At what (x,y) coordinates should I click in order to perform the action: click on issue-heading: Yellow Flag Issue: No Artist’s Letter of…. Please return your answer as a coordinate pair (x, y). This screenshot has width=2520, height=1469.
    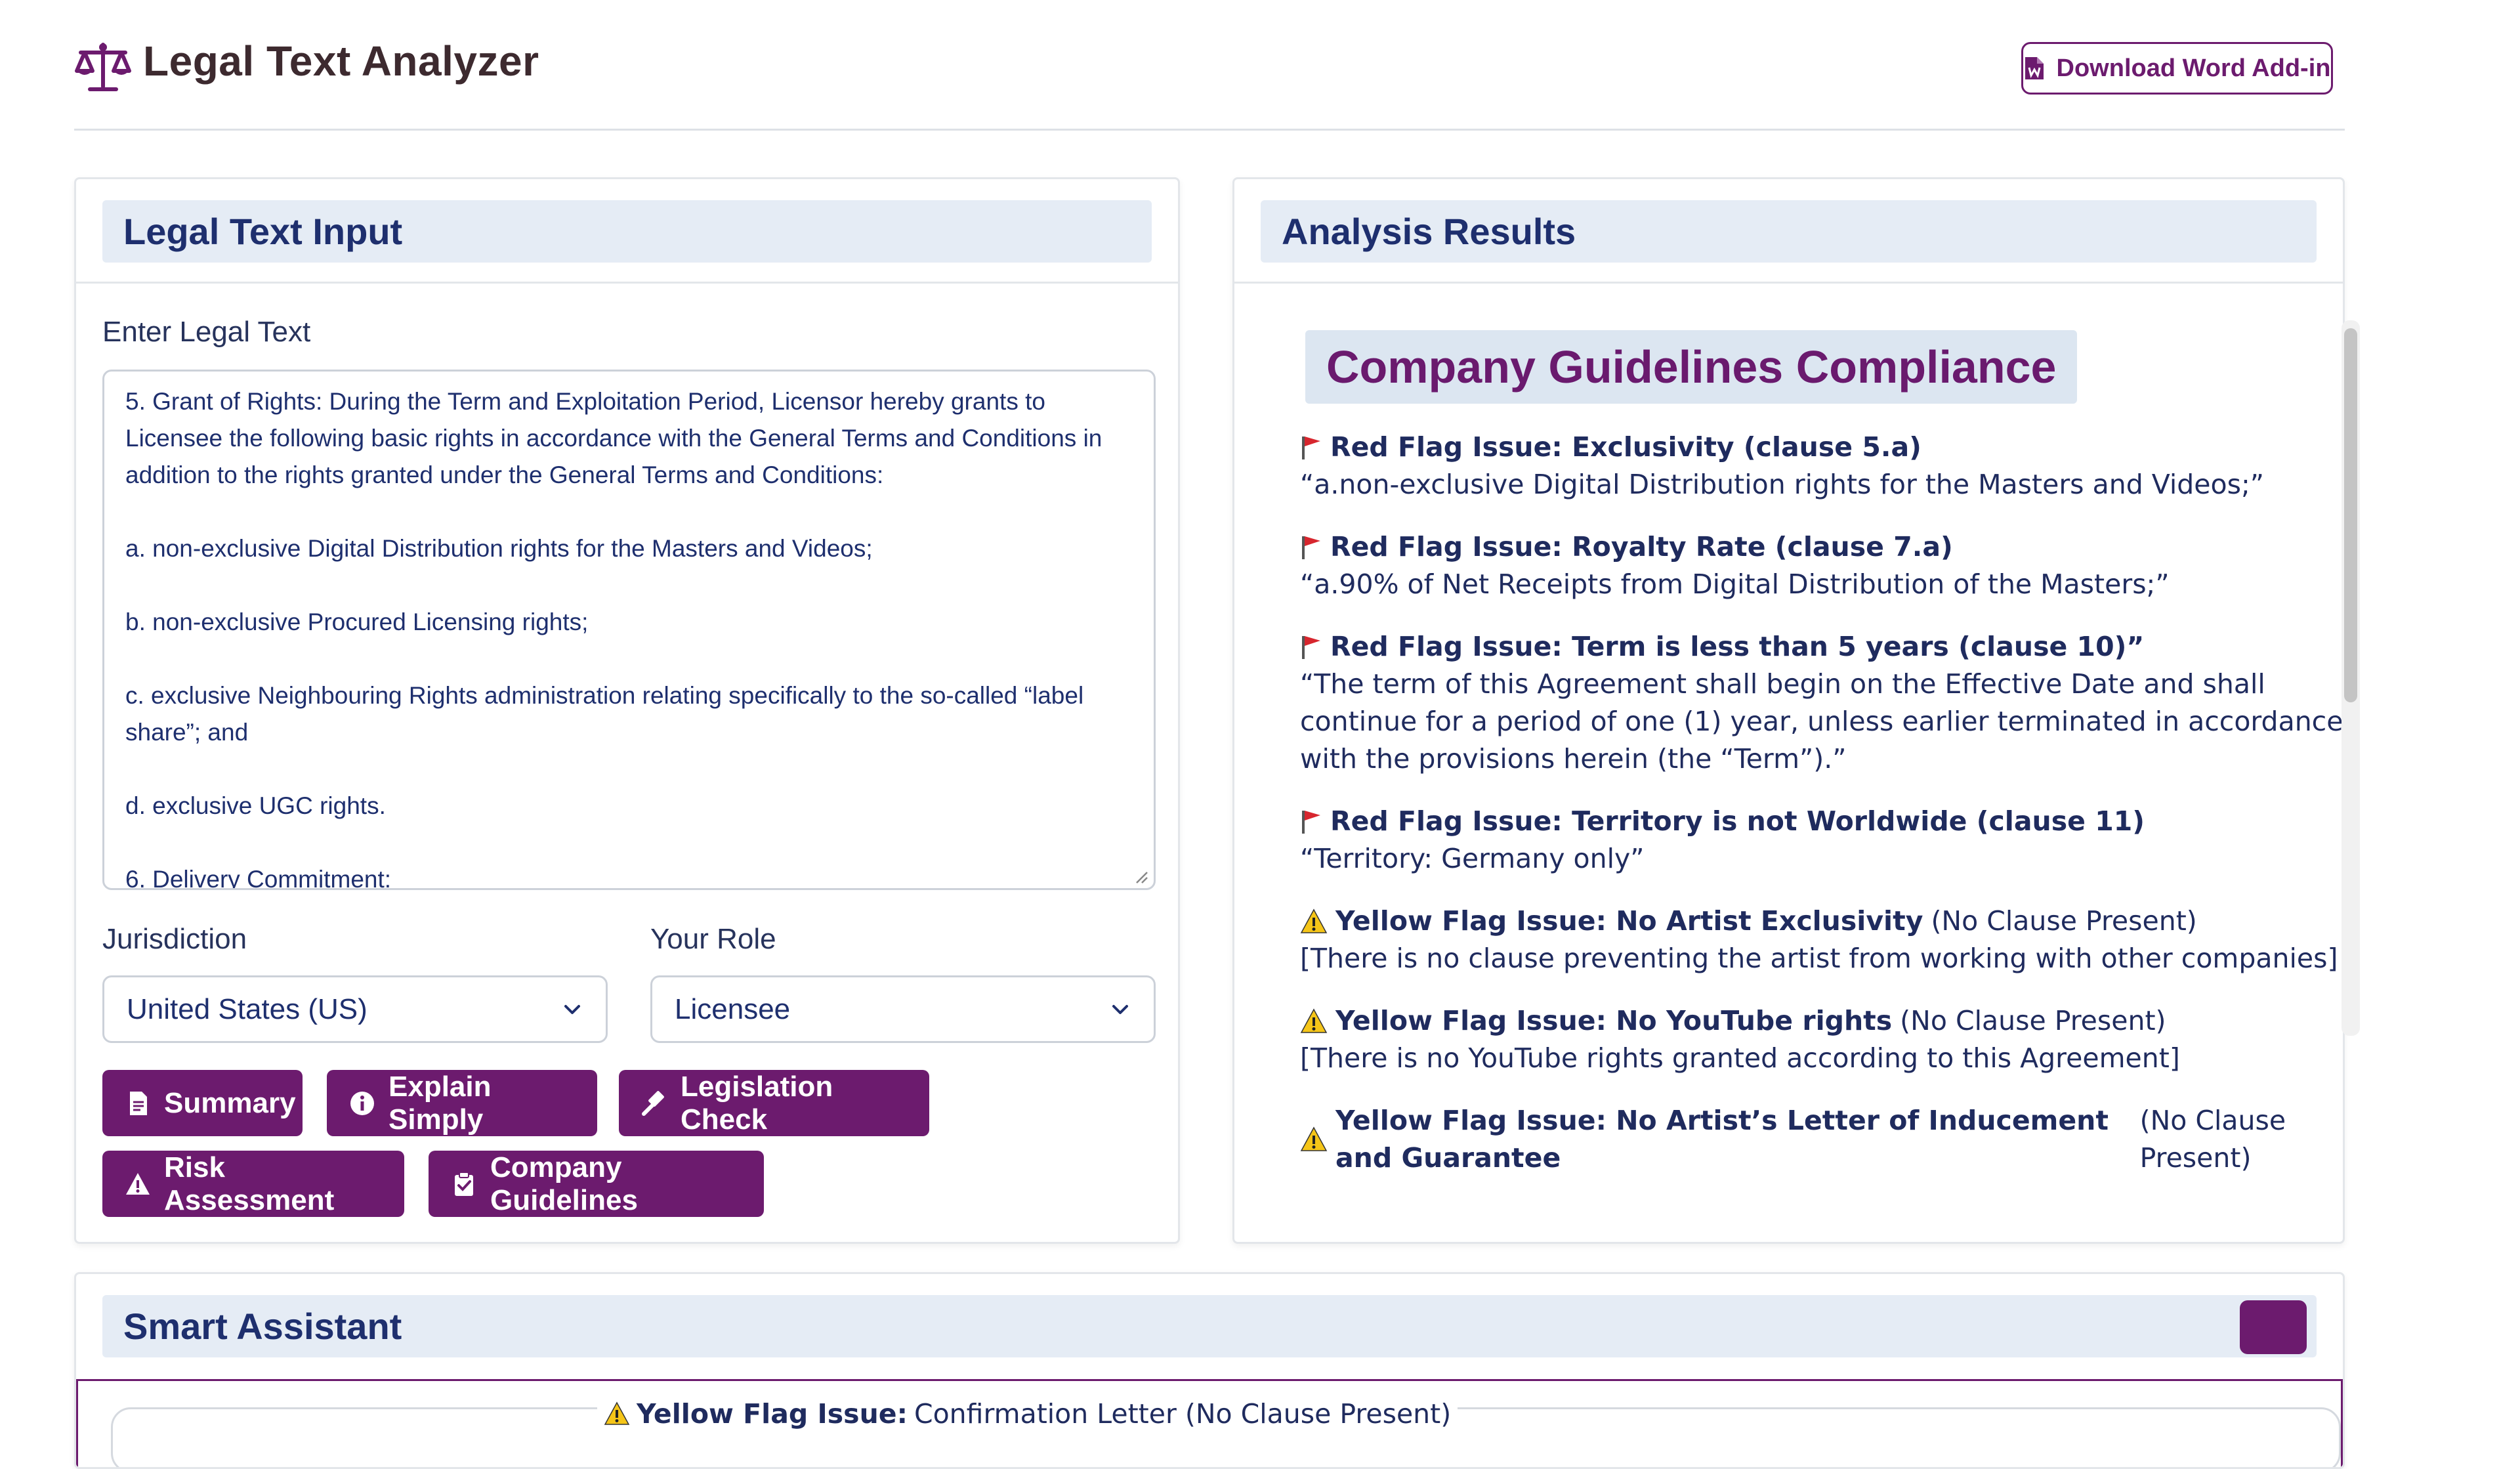
    Looking at the image, I should click on (1821, 1139).